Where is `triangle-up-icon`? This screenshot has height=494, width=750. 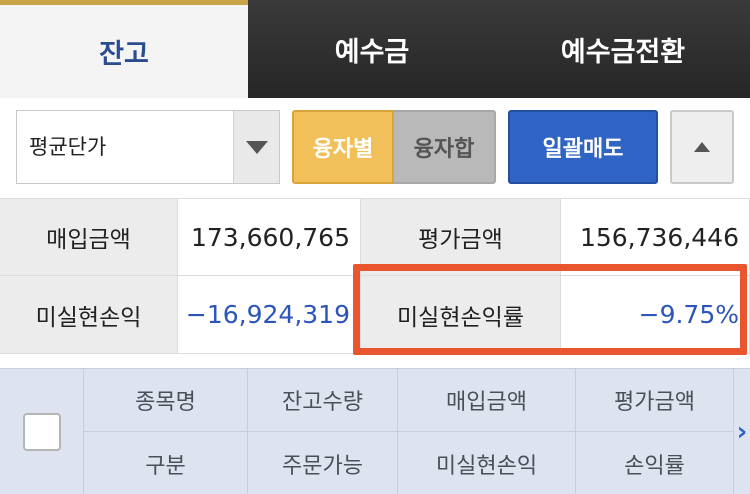
triangle-up-icon is located at coordinates (702, 147).